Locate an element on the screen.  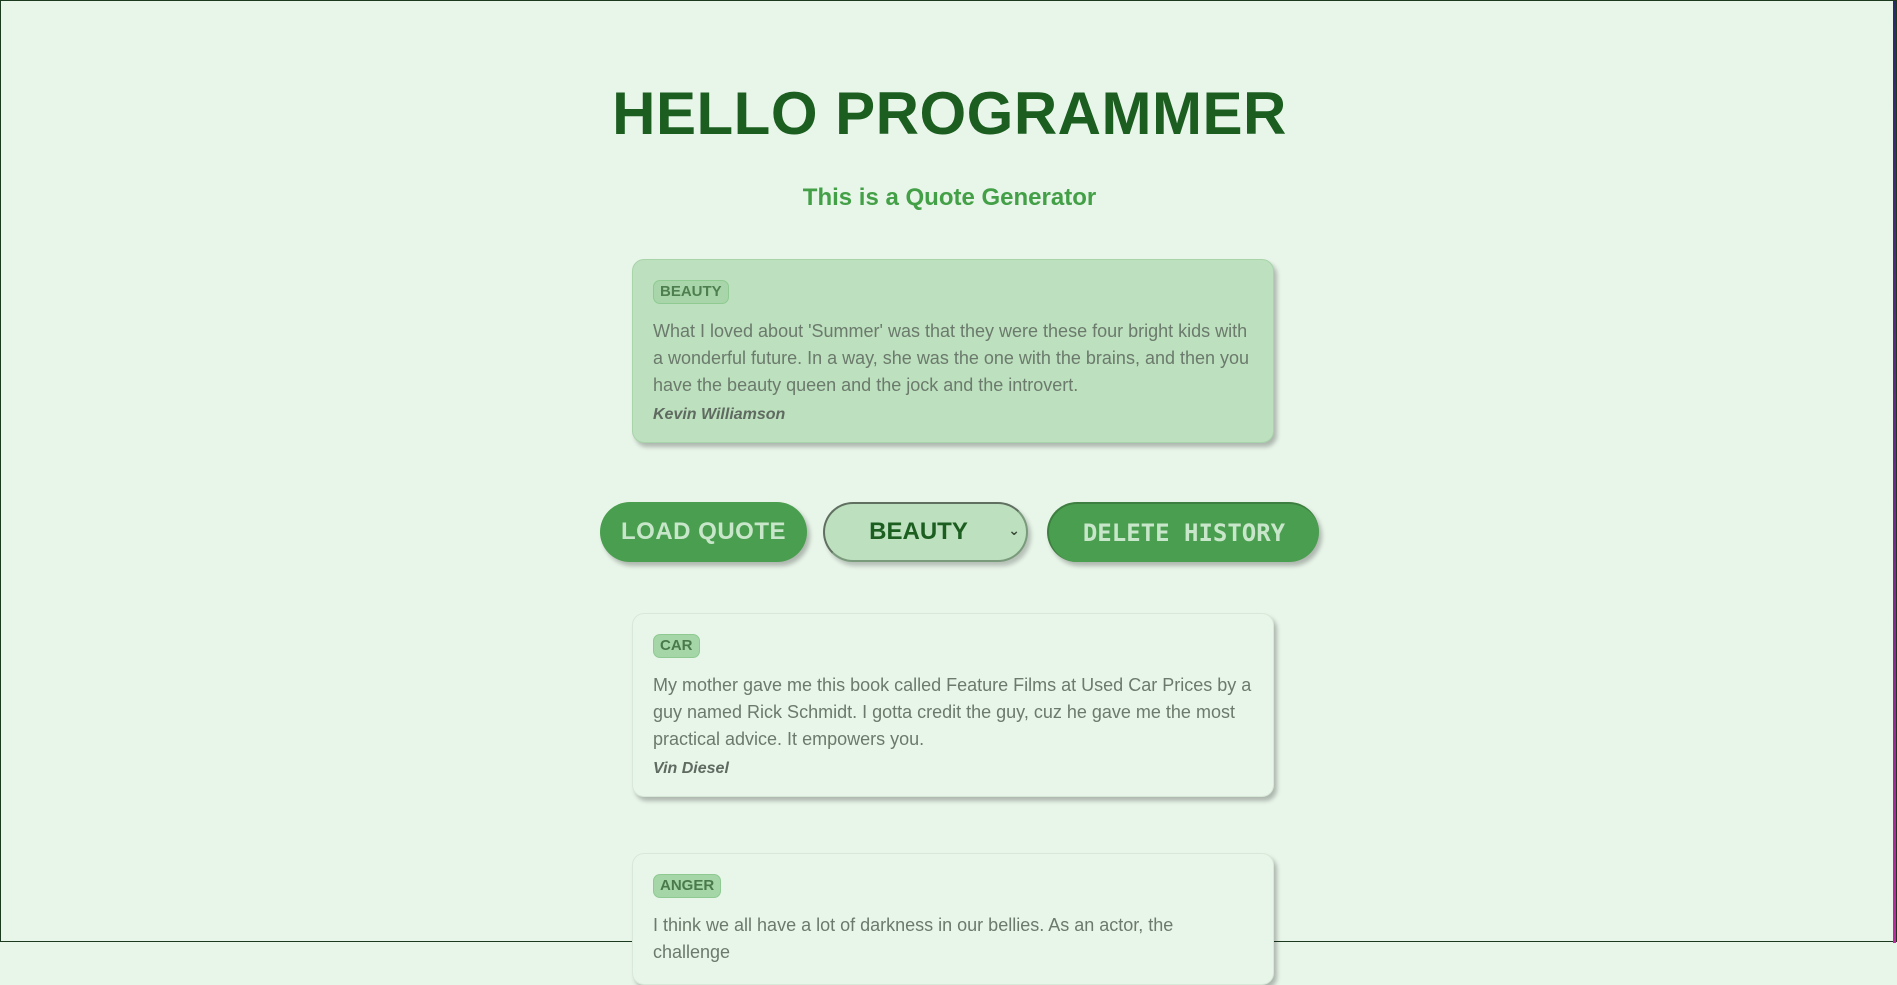
quote-author: Kevin Williamson is located at coordinates (719, 414).